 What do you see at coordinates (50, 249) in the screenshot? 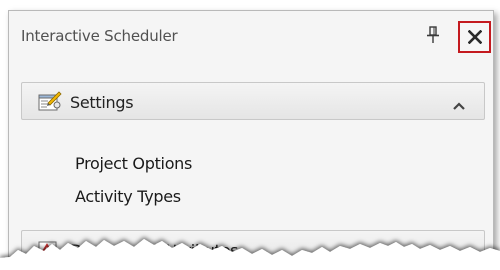
I see `design-icon` at bounding box center [50, 249].